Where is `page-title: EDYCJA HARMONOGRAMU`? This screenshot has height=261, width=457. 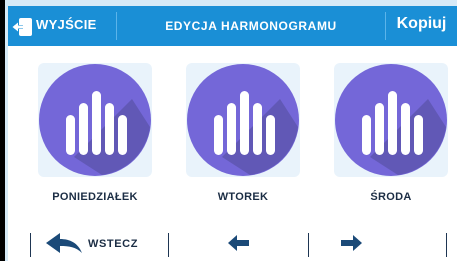
page-title: EDYCJA HARMONOGRAMU is located at coordinates (251, 26).